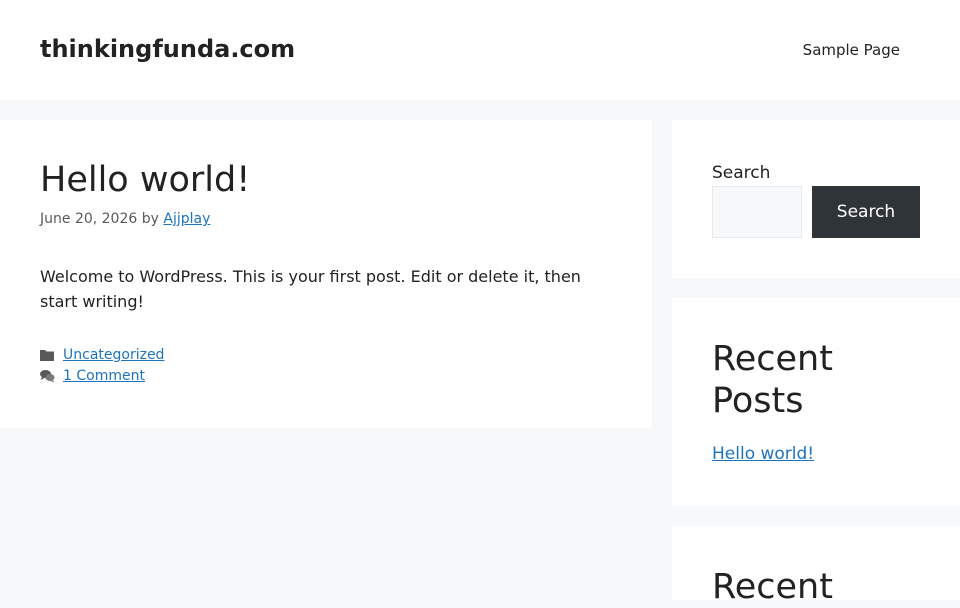  Describe the element at coordinates (47, 376) in the screenshot. I see `comments-icon` at that location.